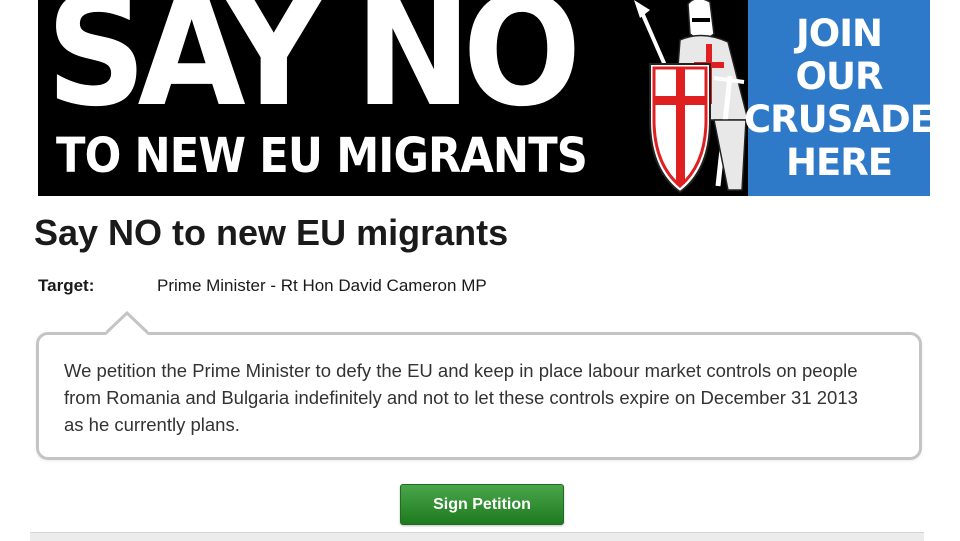  Describe the element at coordinates (127, 323) in the screenshot. I see `speech-bubble-tail` at that location.